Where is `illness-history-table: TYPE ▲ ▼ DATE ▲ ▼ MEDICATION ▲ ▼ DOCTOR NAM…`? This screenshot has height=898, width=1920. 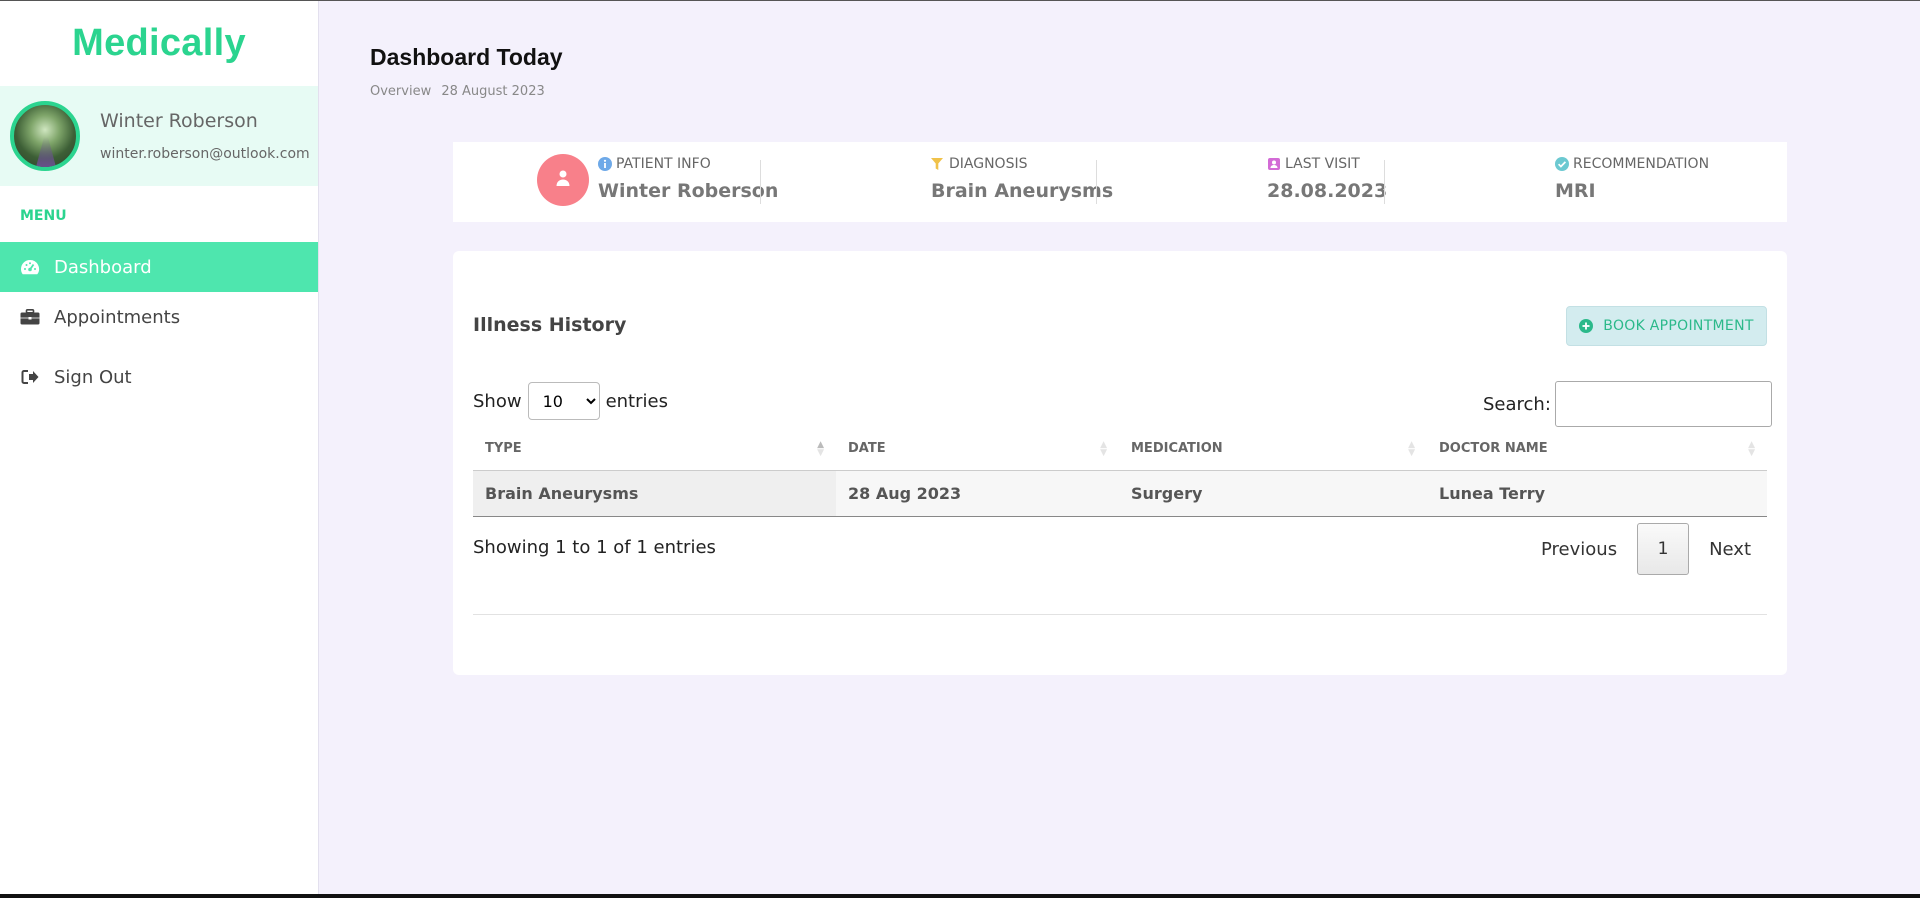 illness-history-table: TYPE ▲ ▼ DATE ▲ ▼ MEDICATION ▲ ▼ DOCTOR NAM… is located at coordinates (1120, 472).